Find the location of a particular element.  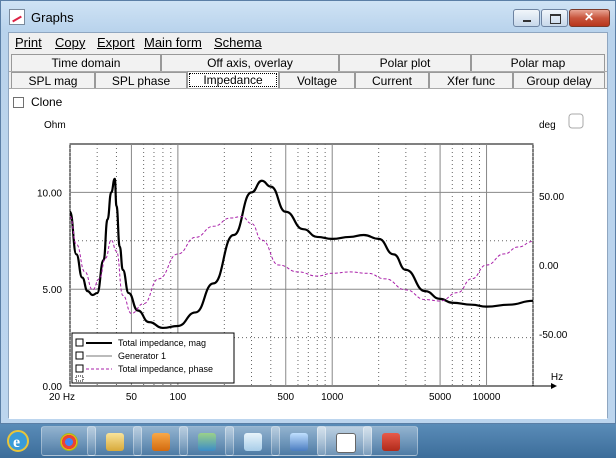

chart-corner-button is located at coordinates (576, 121).